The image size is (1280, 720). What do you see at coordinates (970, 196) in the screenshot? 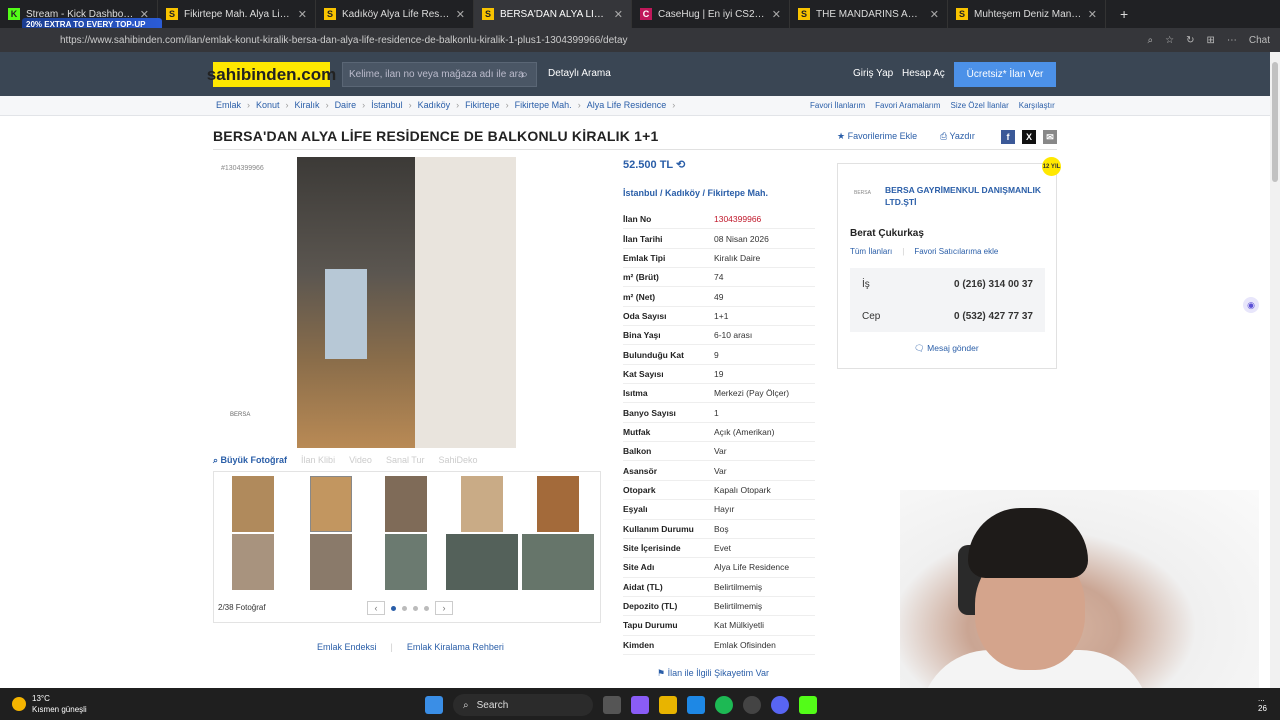
I see `seller-company: BERSA GAYRİMENKUL DANIŞMANLIK LTD.ŞTİ` at bounding box center [970, 196].